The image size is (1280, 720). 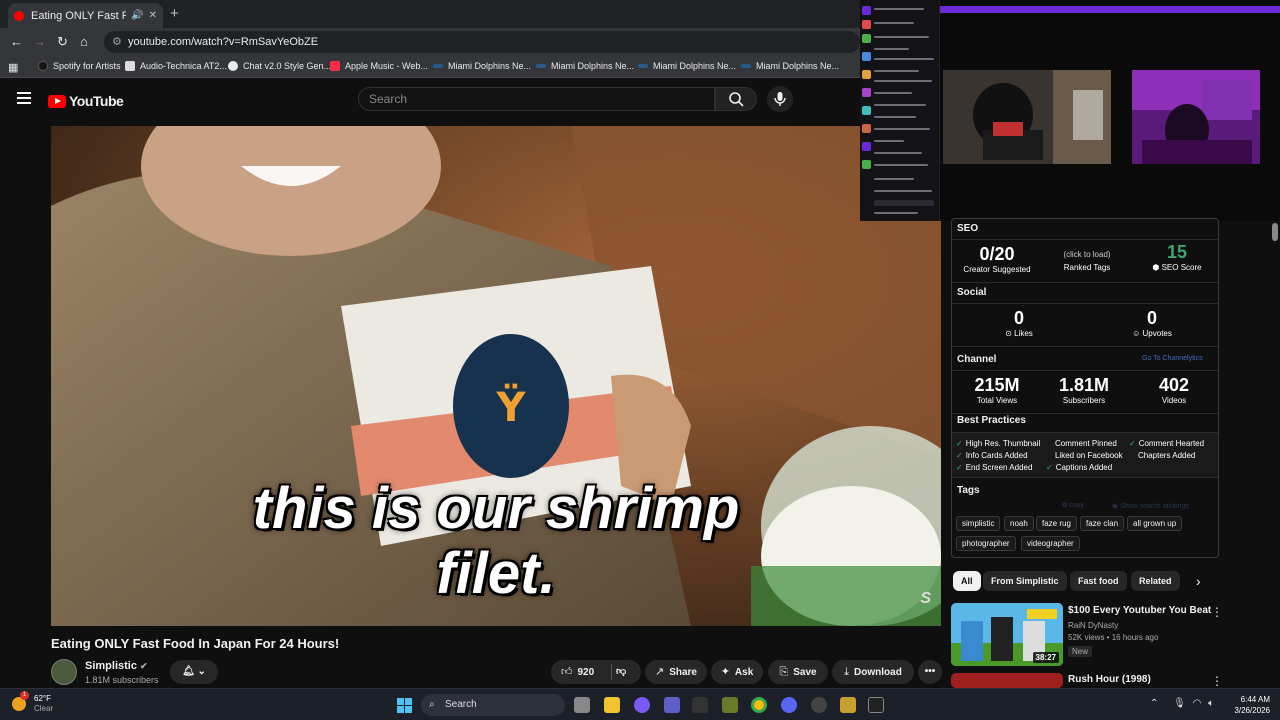 What do you see at coordinates (62, 42) in the screenshot?
I see `reload-icon: ↻` at bounding box center [62, 42].